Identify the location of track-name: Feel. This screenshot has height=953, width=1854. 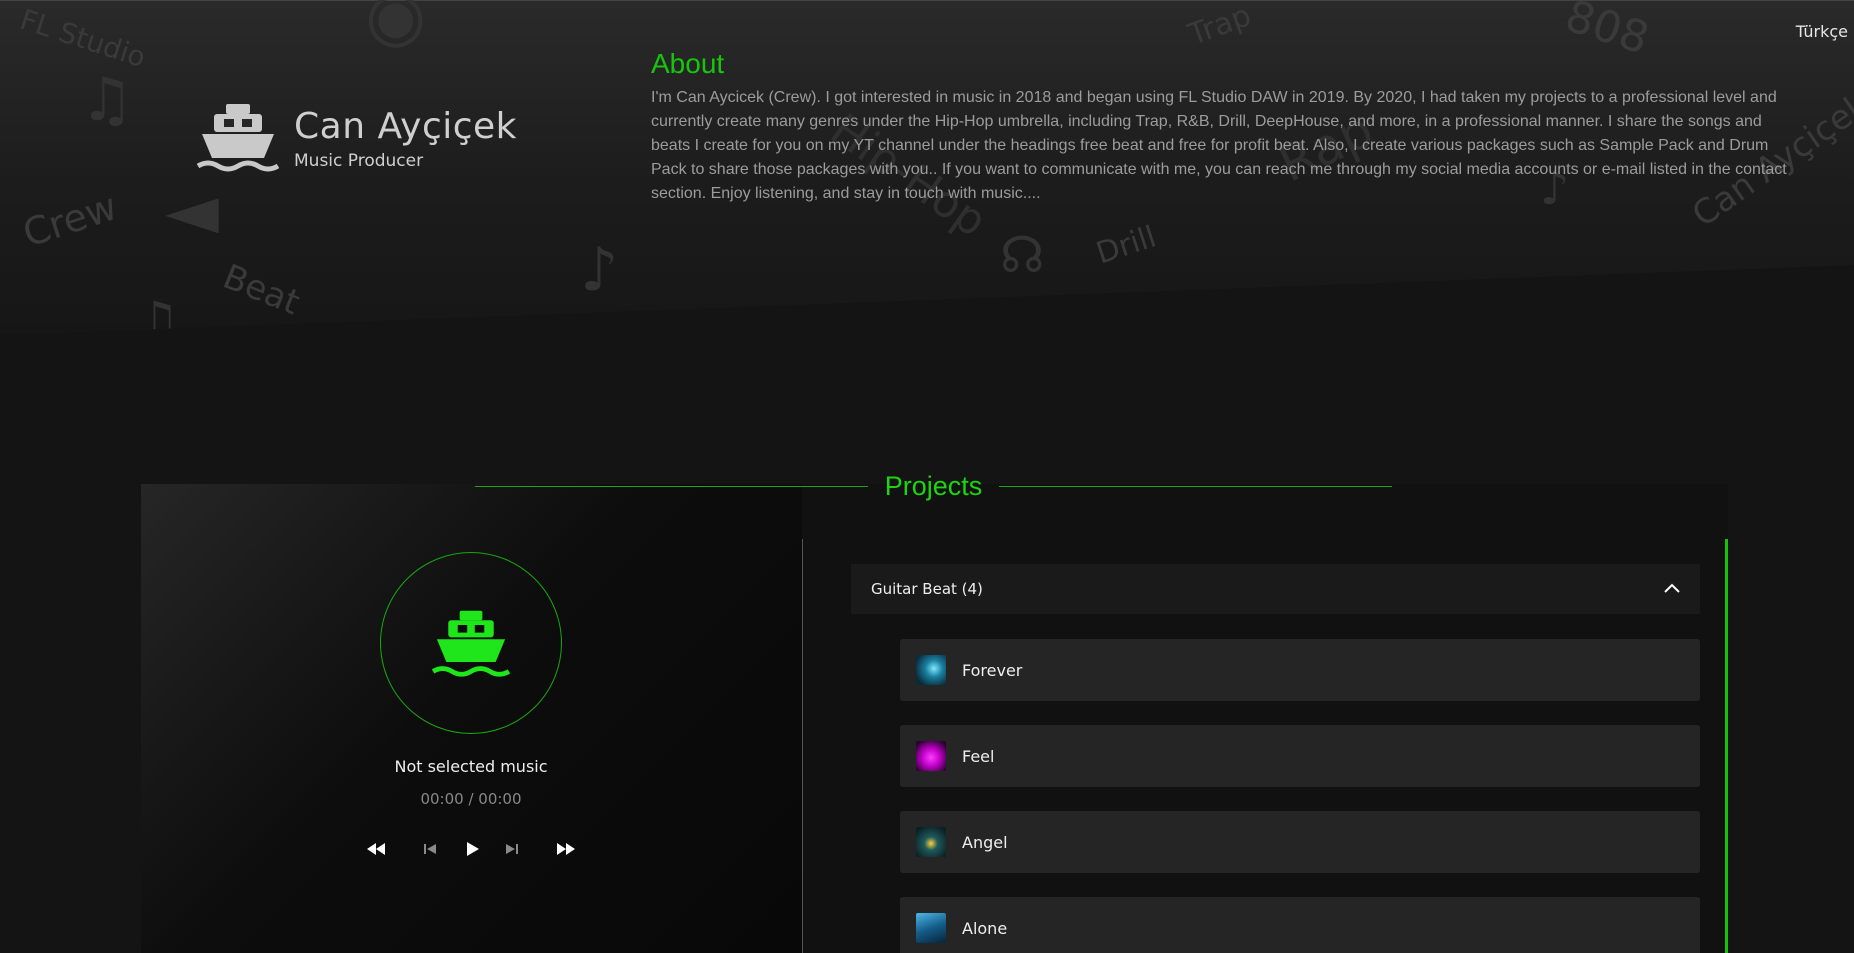
(978, 756).